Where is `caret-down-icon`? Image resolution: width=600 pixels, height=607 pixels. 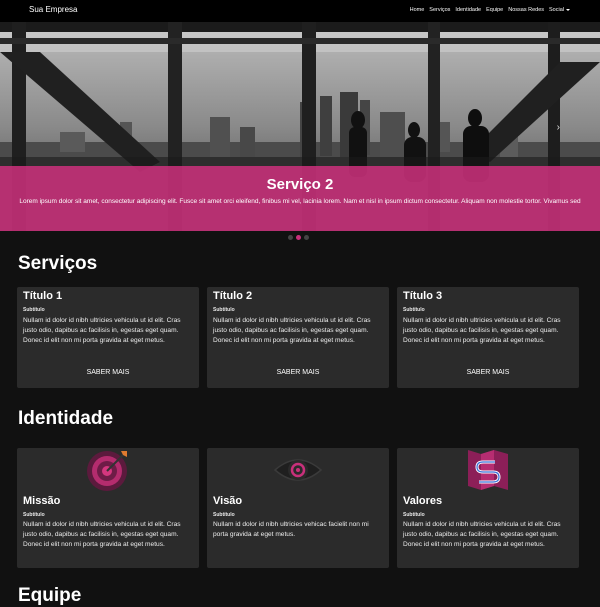
caret-down-icon is located at coordinates (568, 9).